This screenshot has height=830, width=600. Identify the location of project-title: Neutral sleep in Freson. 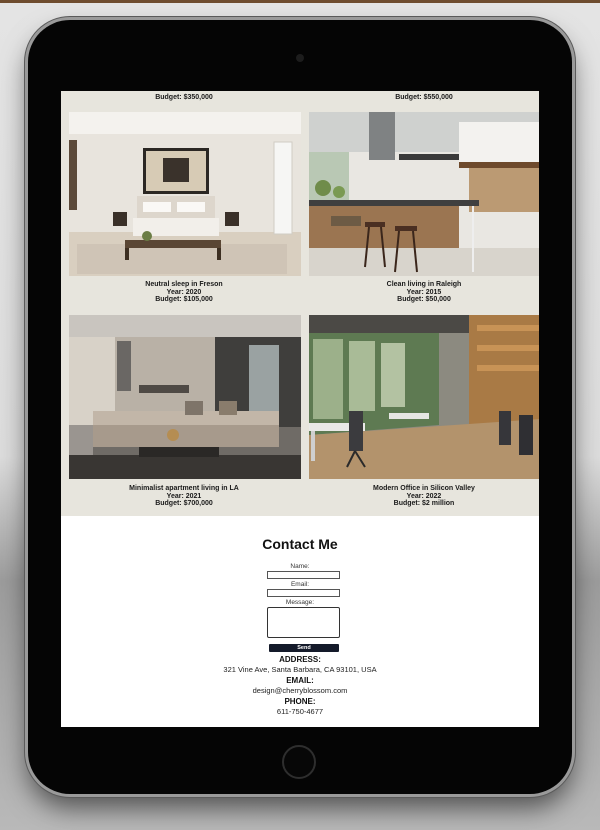
(184, 284).